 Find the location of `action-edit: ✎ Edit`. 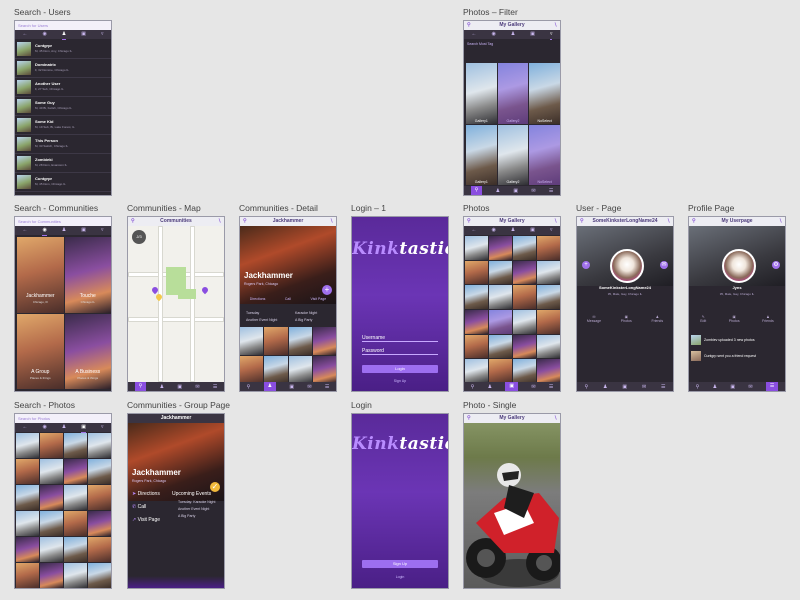

action-edit: ✎ Edit is located at coordinates (703, 319).